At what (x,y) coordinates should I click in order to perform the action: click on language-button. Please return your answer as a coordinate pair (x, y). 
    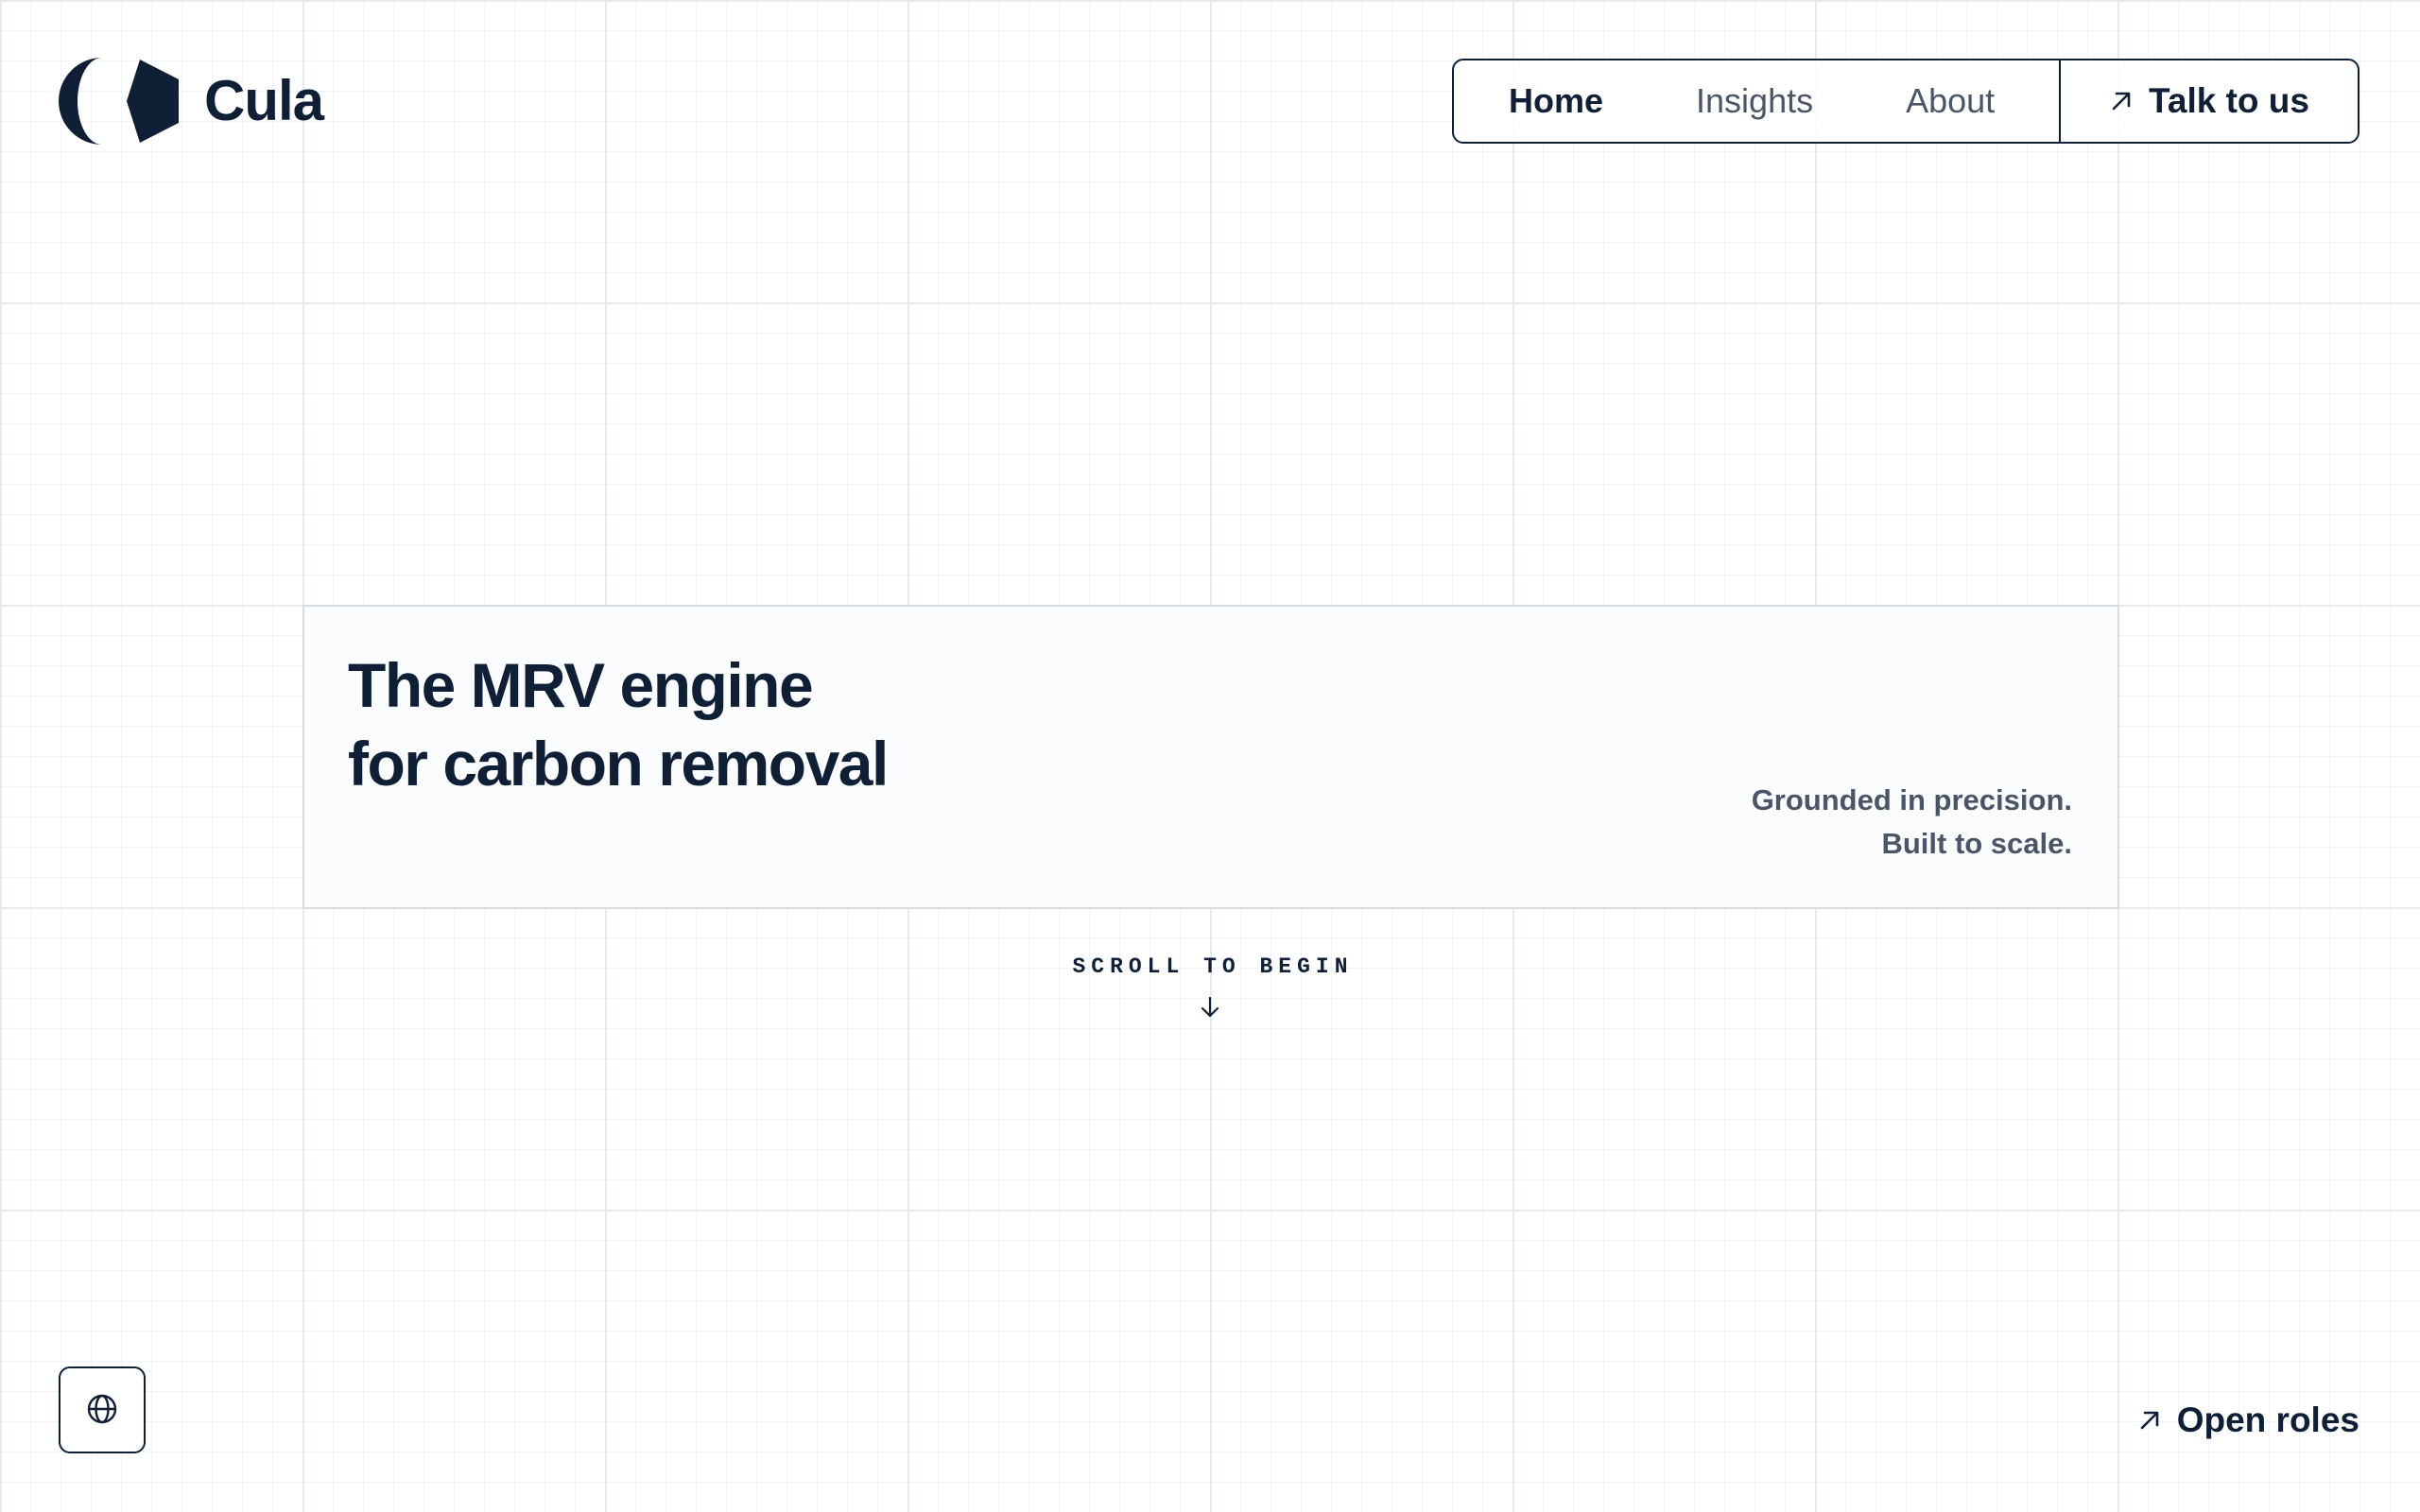
    Looking at the image, I should click on (103, 1409).